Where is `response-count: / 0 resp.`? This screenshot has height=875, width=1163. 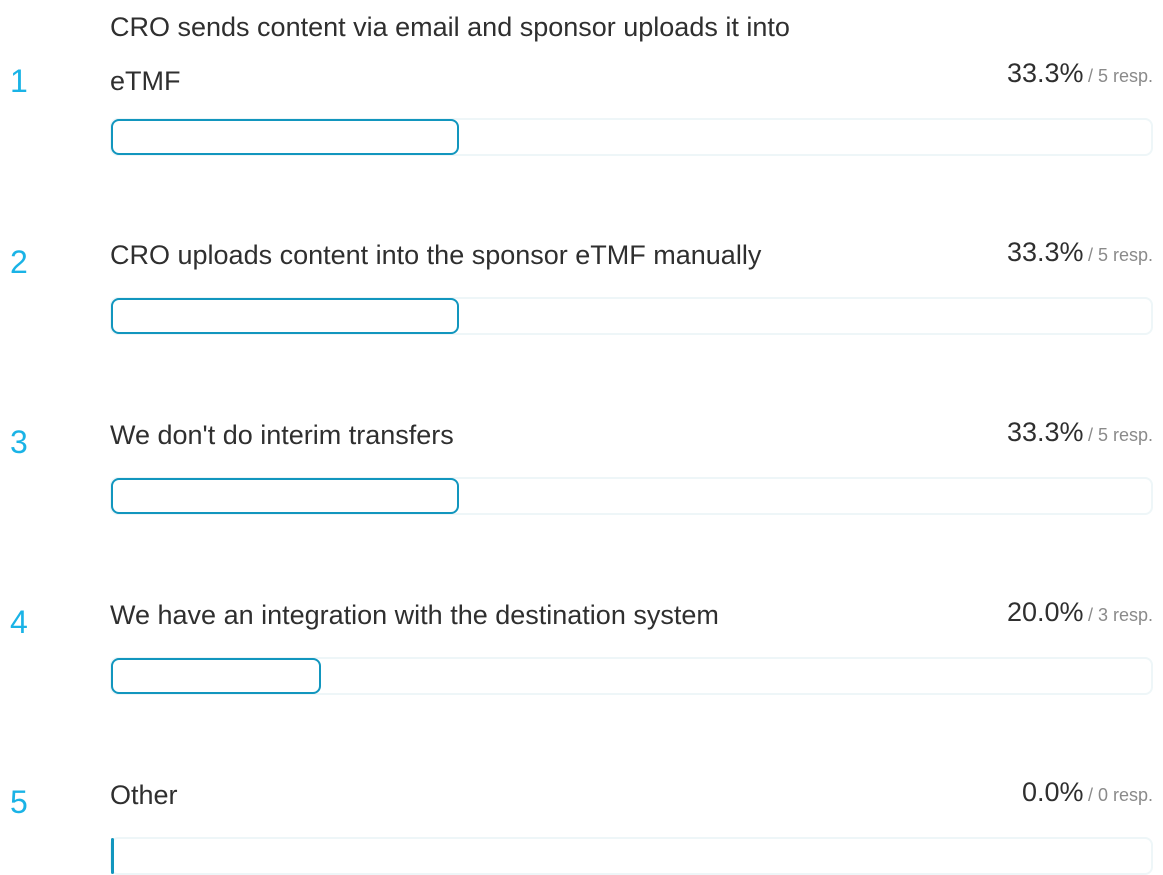
response-count: / 0 resp. is located at coordinates (1120, 795).